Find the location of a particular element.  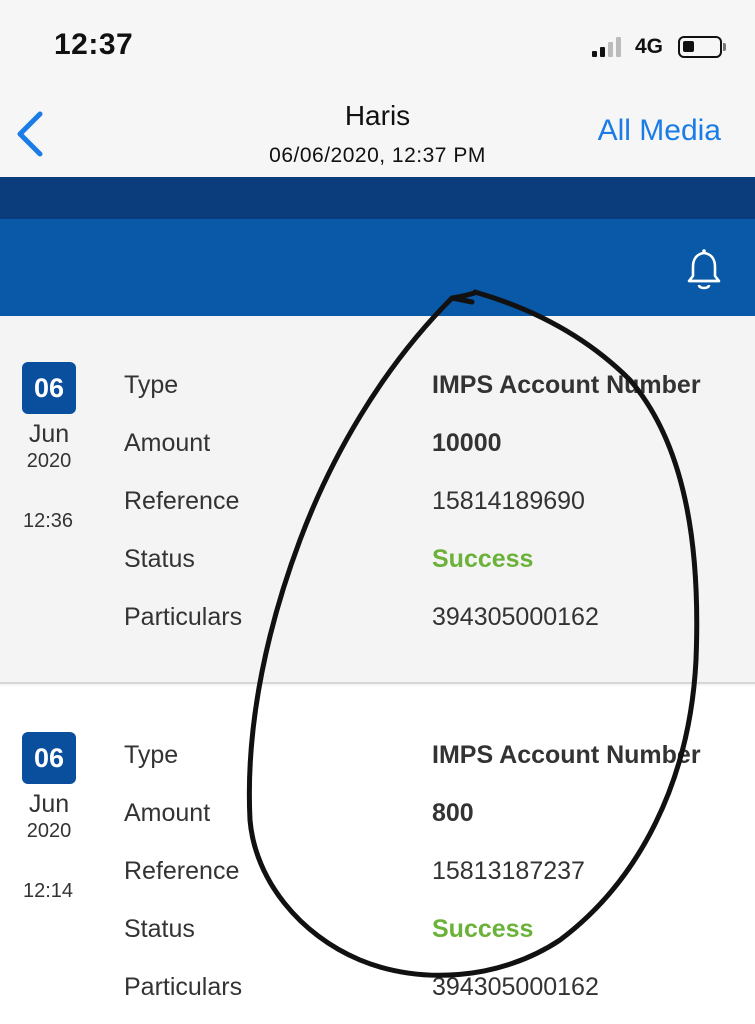

signal-icon is located at coordinates (609, 47).